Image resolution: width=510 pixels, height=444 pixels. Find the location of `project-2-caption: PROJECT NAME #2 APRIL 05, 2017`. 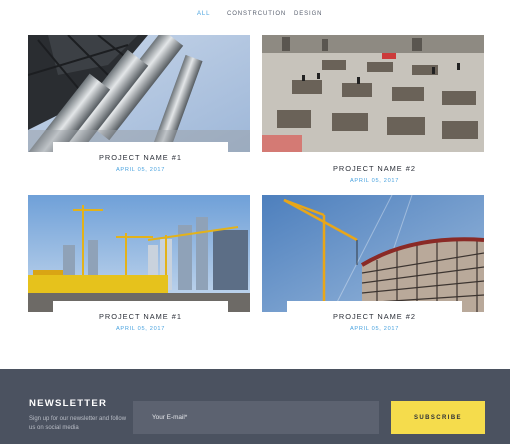

project-2-caption: PROJECT NAME #2 APRIL 05, 2017 is located at coordinates (374, 169).